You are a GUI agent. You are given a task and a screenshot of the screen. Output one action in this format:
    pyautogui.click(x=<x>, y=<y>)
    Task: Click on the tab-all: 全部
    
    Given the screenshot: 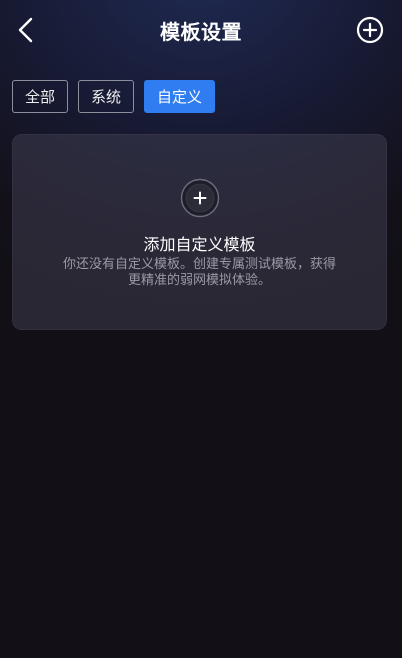 What is the action you would take?
    pyautogui.click(x=40, y=96)
    